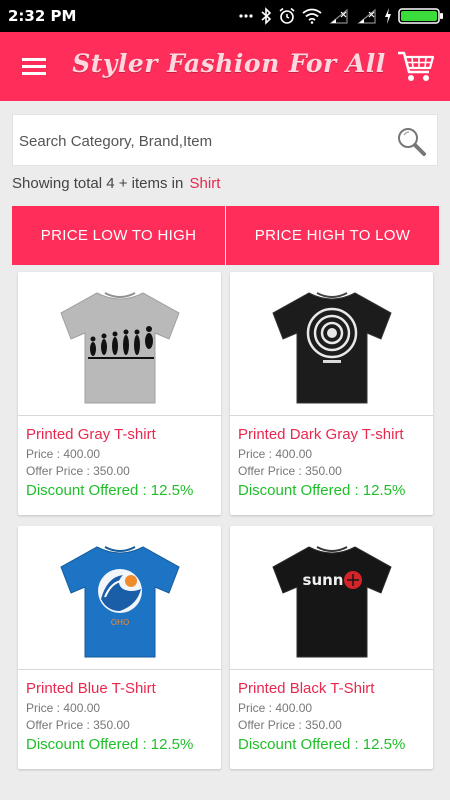  What do you see at coordinates (204, 141) in the screenshot?
I see `search-input` at bounding box center [204, 141].